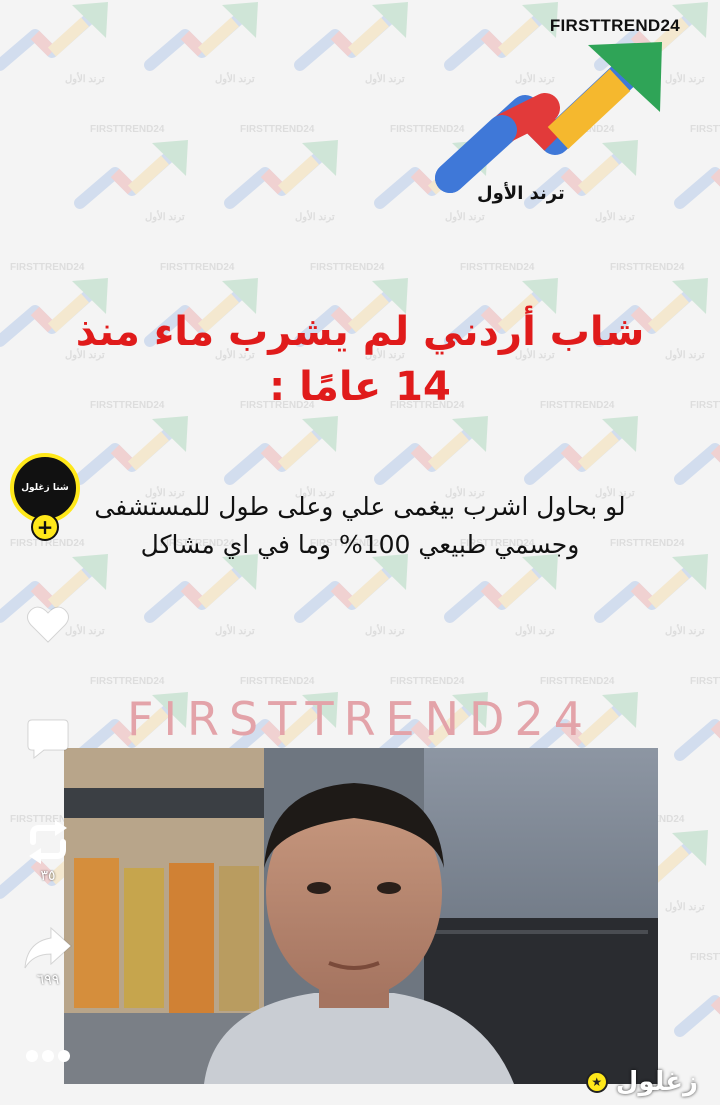 This screenshot has width=720, height=1105. I want to click on headline-line-1: شاب أردني لم يشرب ماء منذ, so click(360, 332).